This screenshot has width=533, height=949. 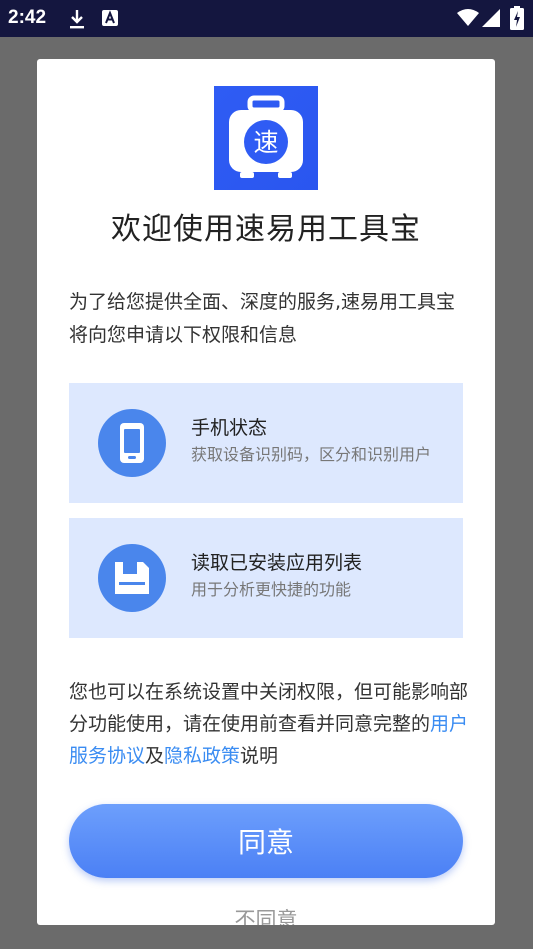 I want to click on app-logo-char: 速, so click(x=265, y=142).